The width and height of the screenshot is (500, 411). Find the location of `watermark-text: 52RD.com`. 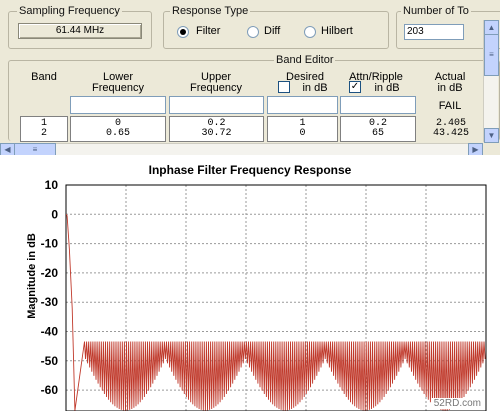

watermark-text: 52RD.com is located at coordinates (457, 403).